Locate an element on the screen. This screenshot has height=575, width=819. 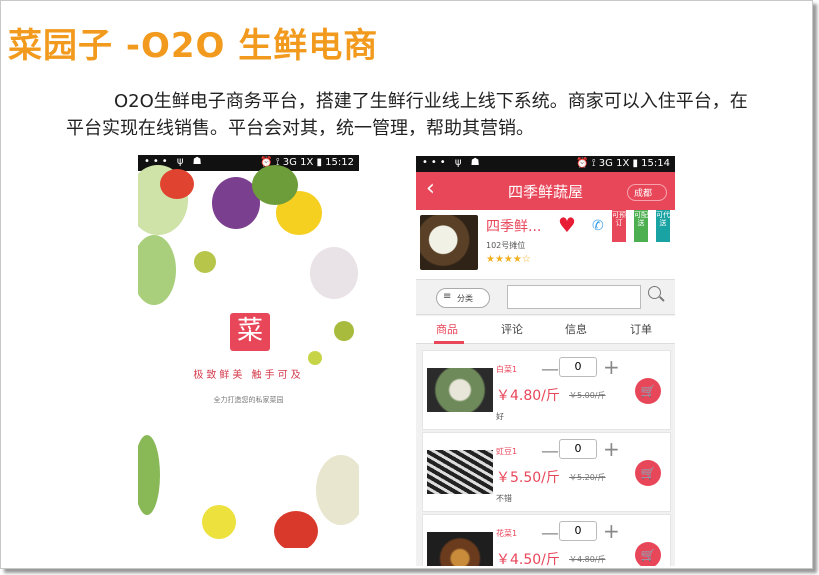
tab-reviews: 评论 is located at coordinates (512, 329).